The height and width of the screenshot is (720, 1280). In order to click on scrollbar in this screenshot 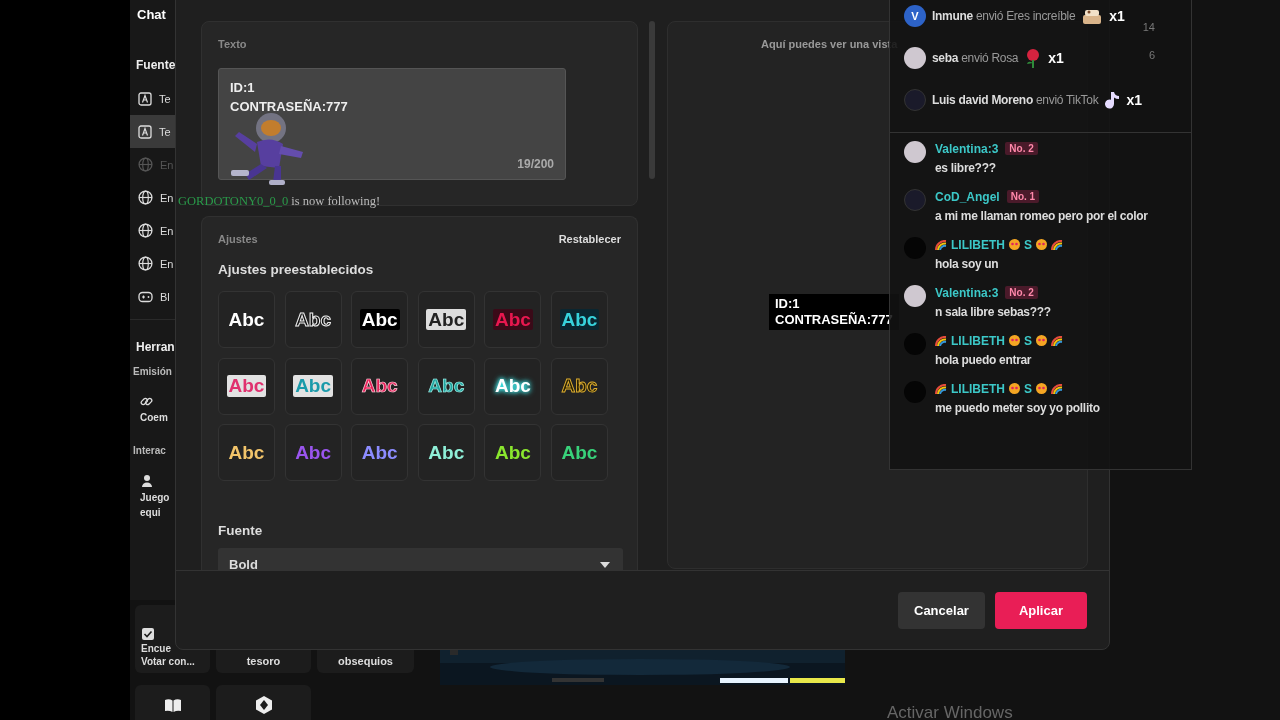, I will do `click(652, 100)`.